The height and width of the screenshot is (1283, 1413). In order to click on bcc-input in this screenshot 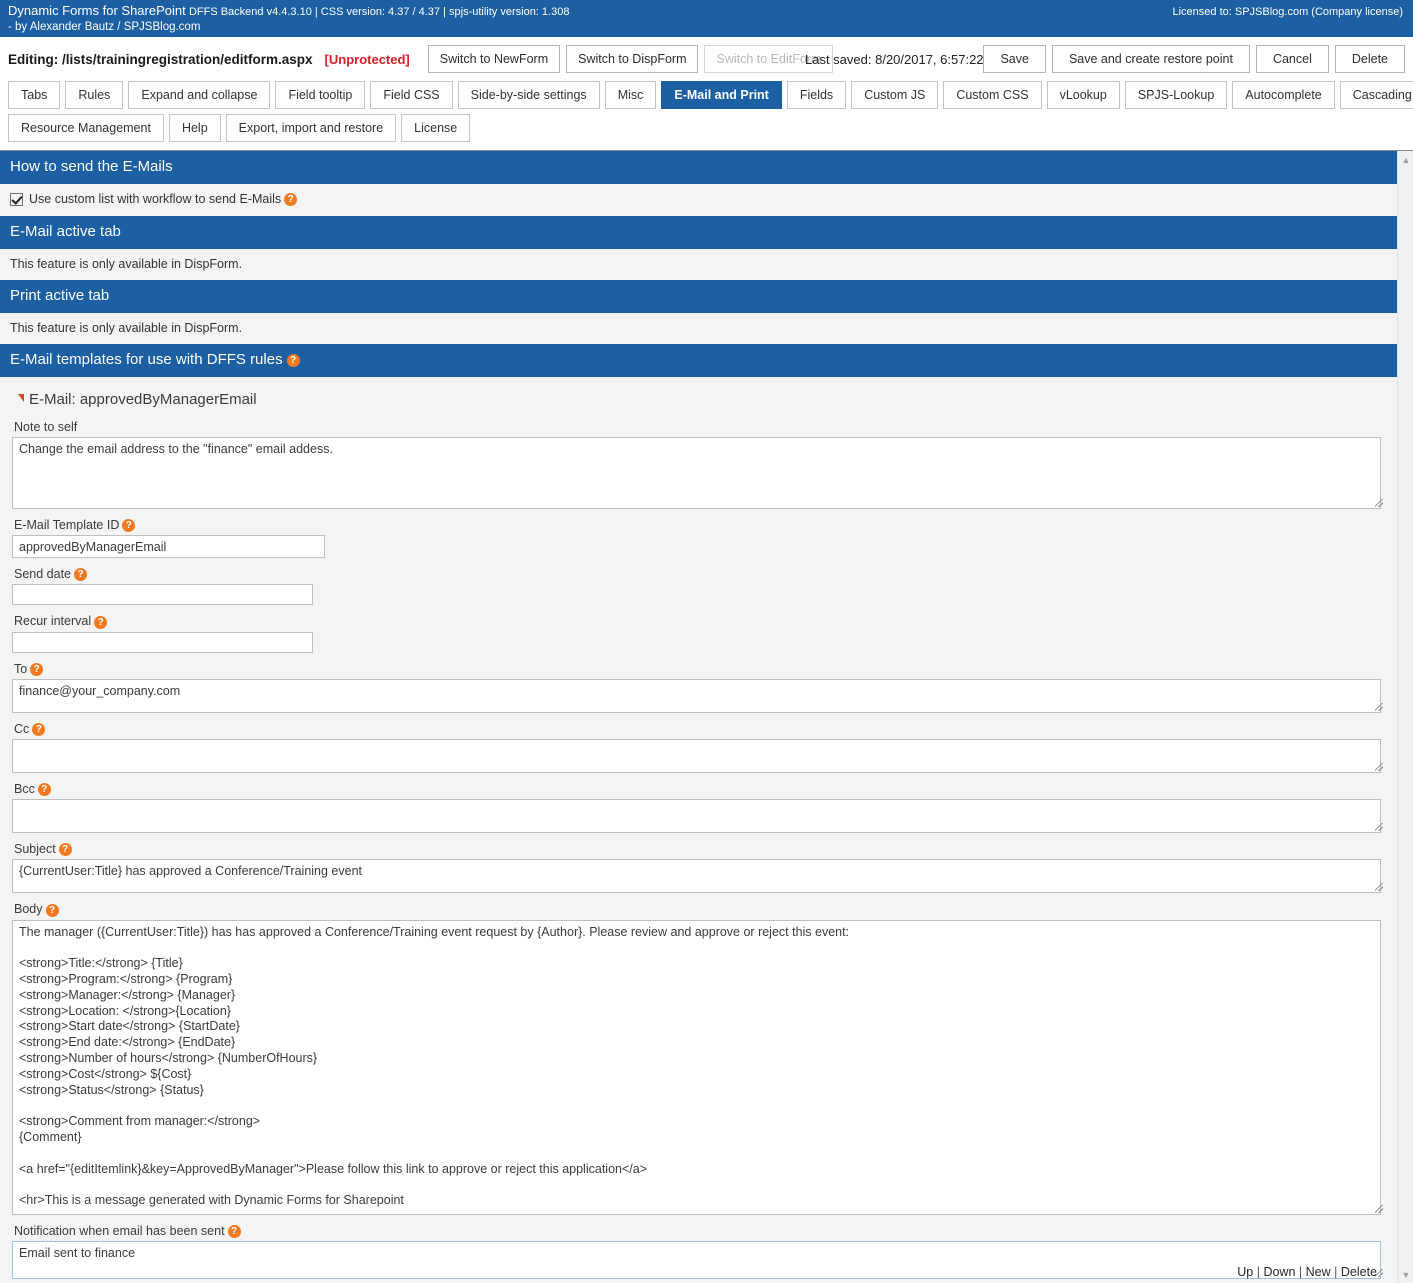, I will do `click(696, 816)`.